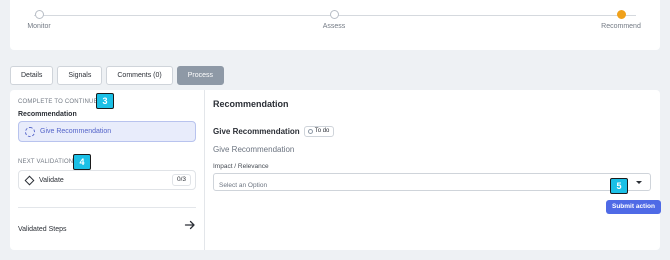 This screenshot has height=260, width=670. Describe the element at coordinates (639, 182) in the screenshot. I see `chevron-down-icon` at that location.